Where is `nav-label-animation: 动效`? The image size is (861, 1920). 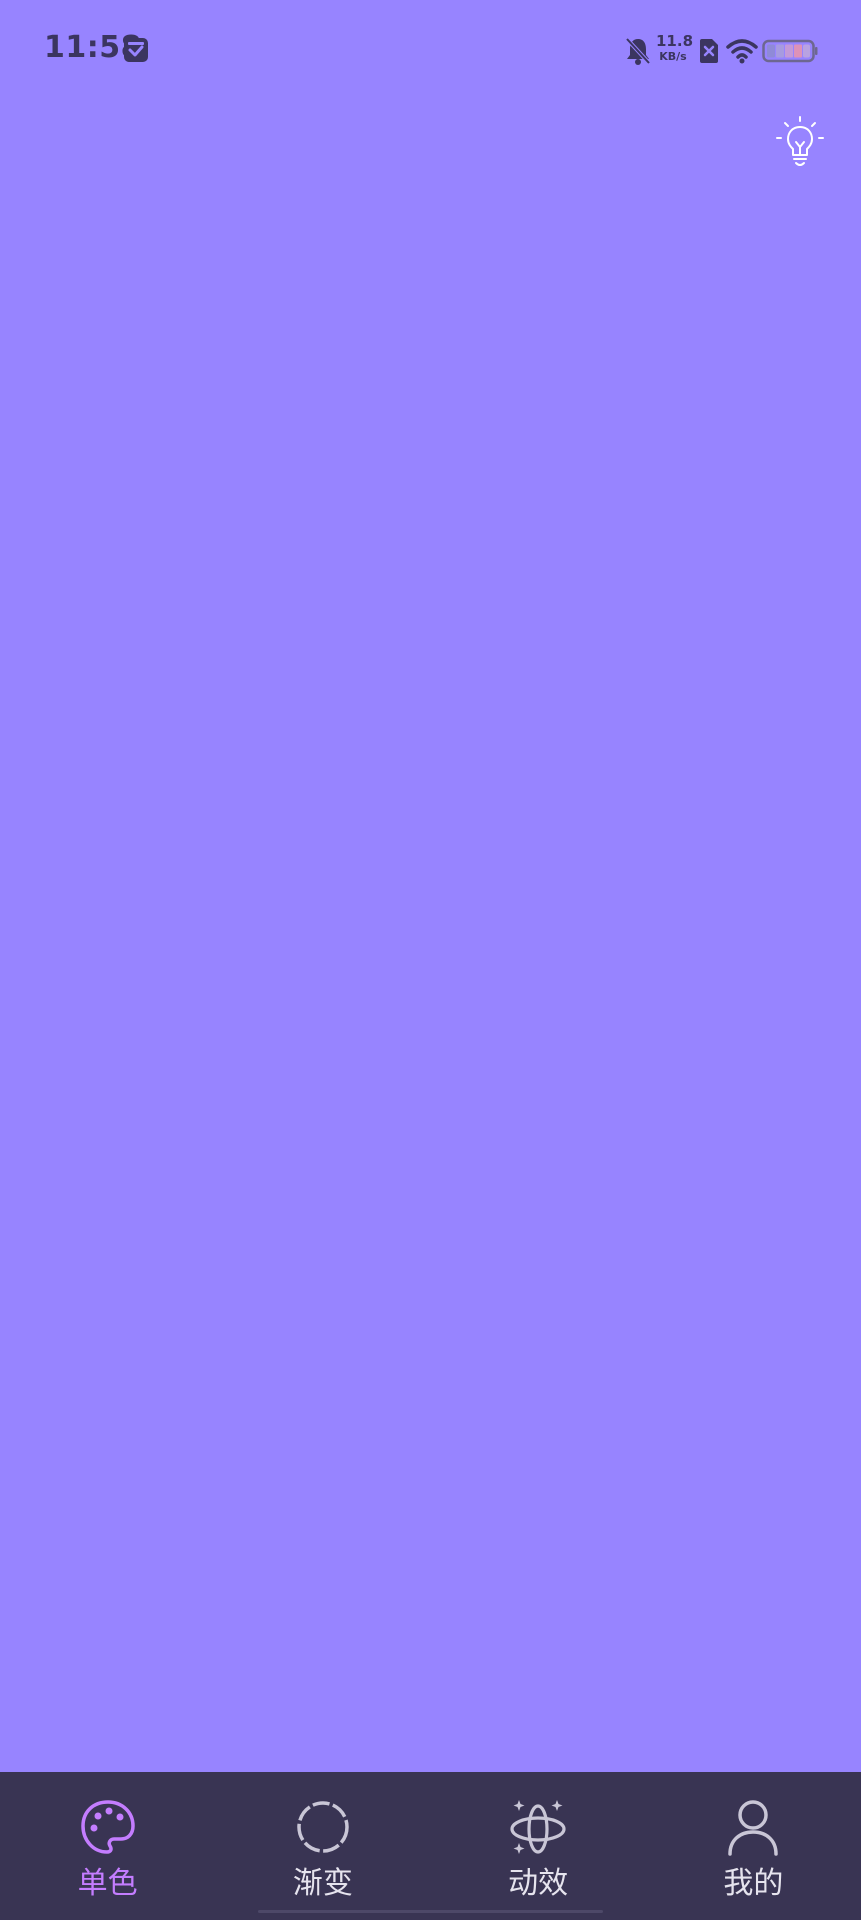 nav-label-animation: 动效 is located at coordinates (538, 1883).